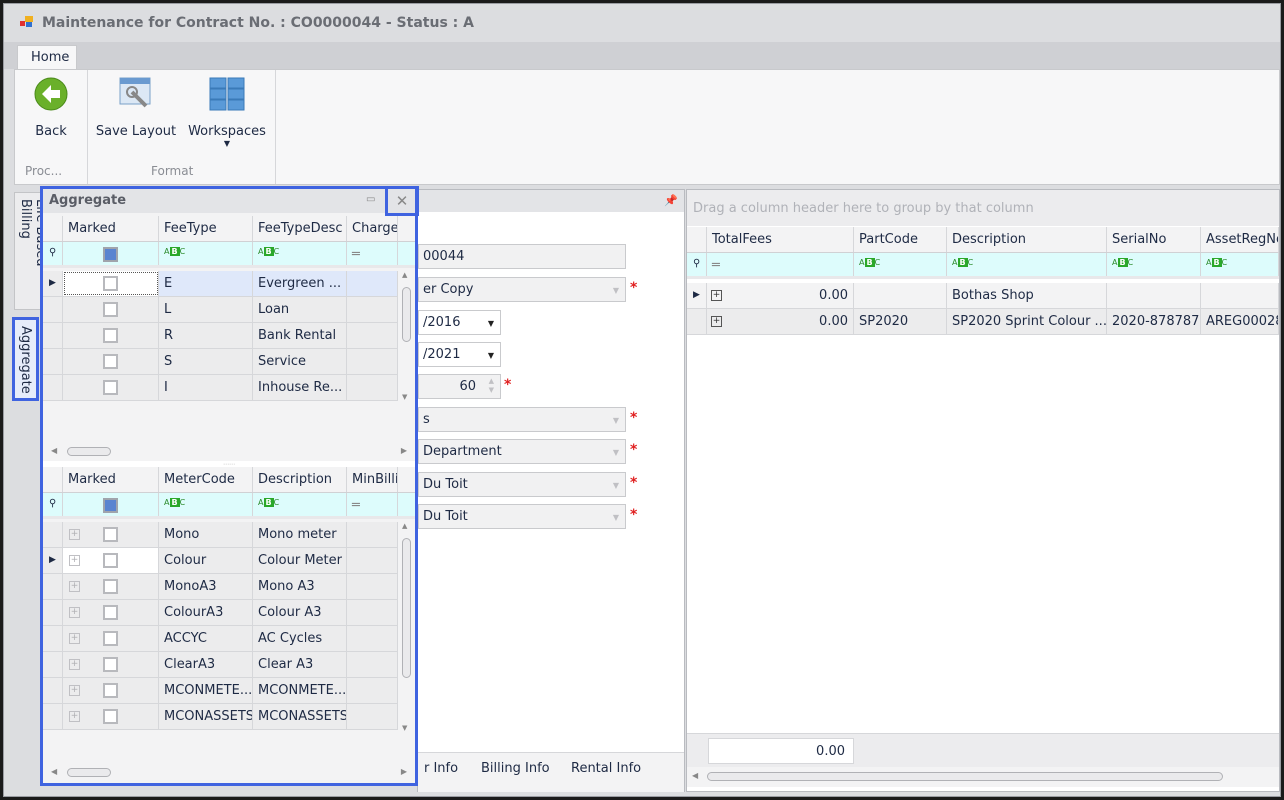  What do you see at coordinates (522, 516) in the screenshot?
I see `person-select-2: Du Toit ▼` at bounding box center [522, 516].